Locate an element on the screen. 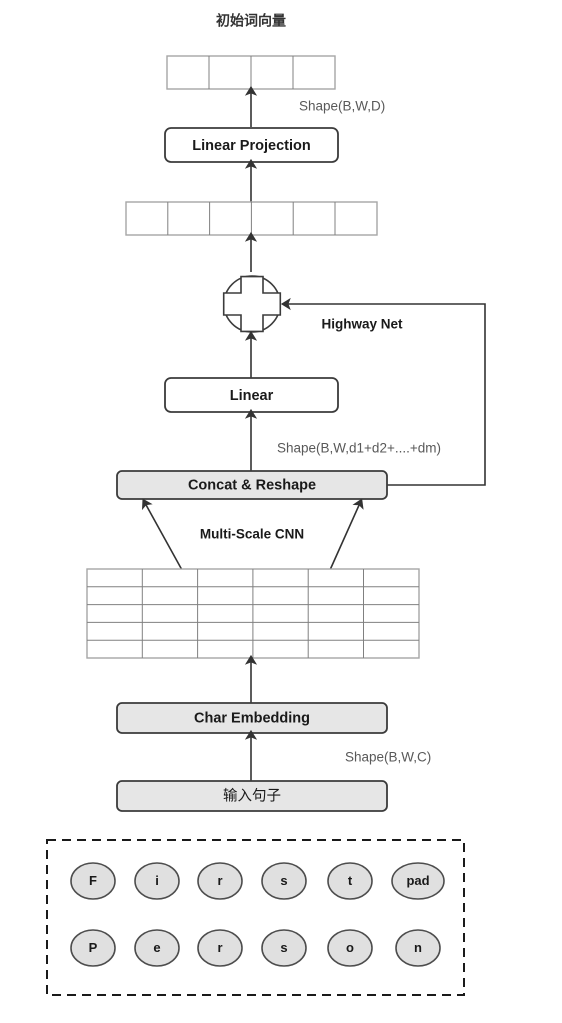 This screenshot has width=562, height=1023. char-token-label: P is located at coordinates (93, 947).